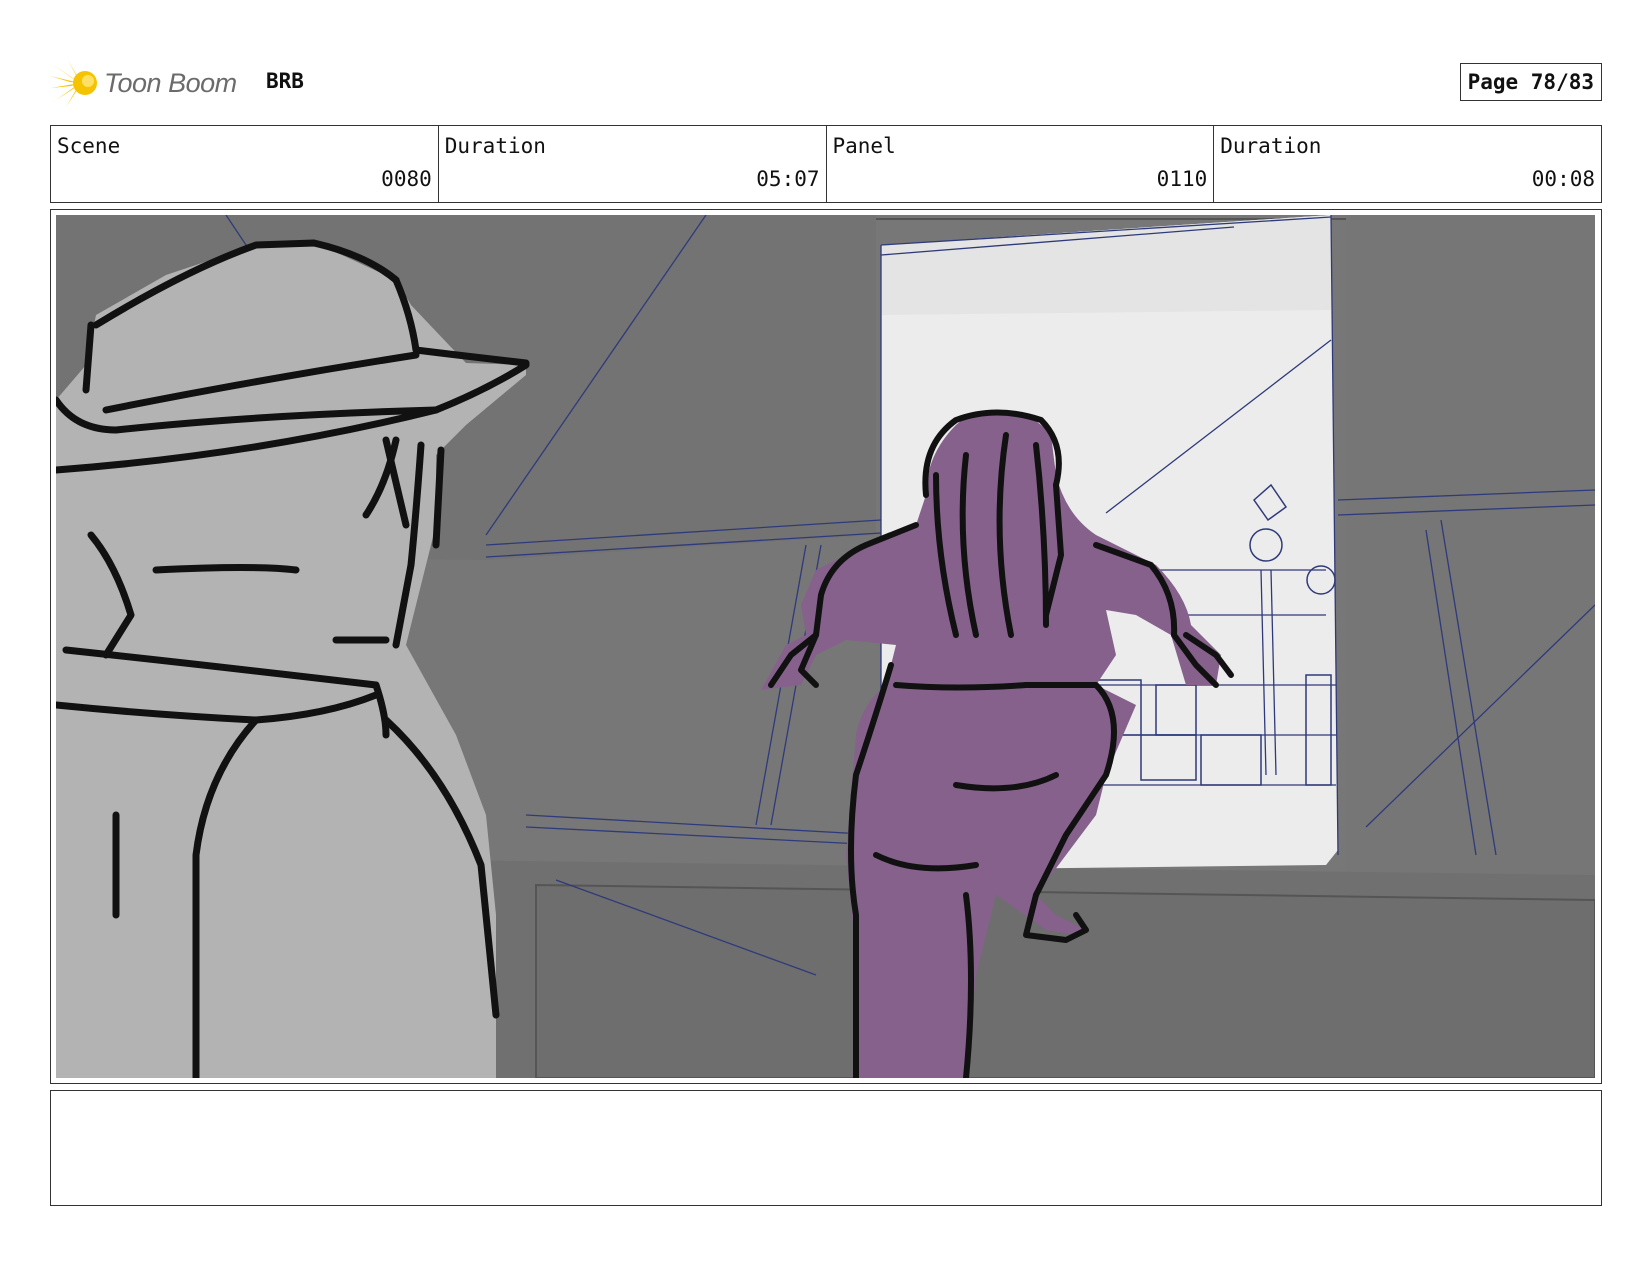  What do you see at coordinates (1530, 82) in the screenshot?
I see `page-indicator: Page 78/83` at bounding box center [1530, 82].